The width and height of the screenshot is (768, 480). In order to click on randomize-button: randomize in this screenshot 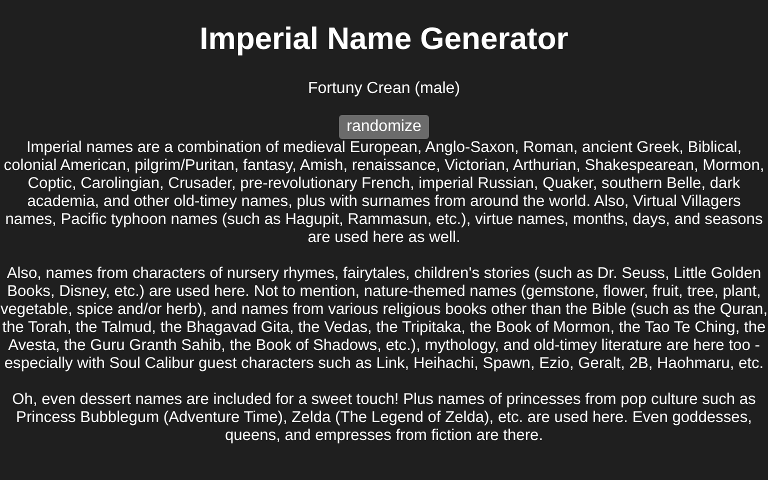, I will do `click(384, 127)`.